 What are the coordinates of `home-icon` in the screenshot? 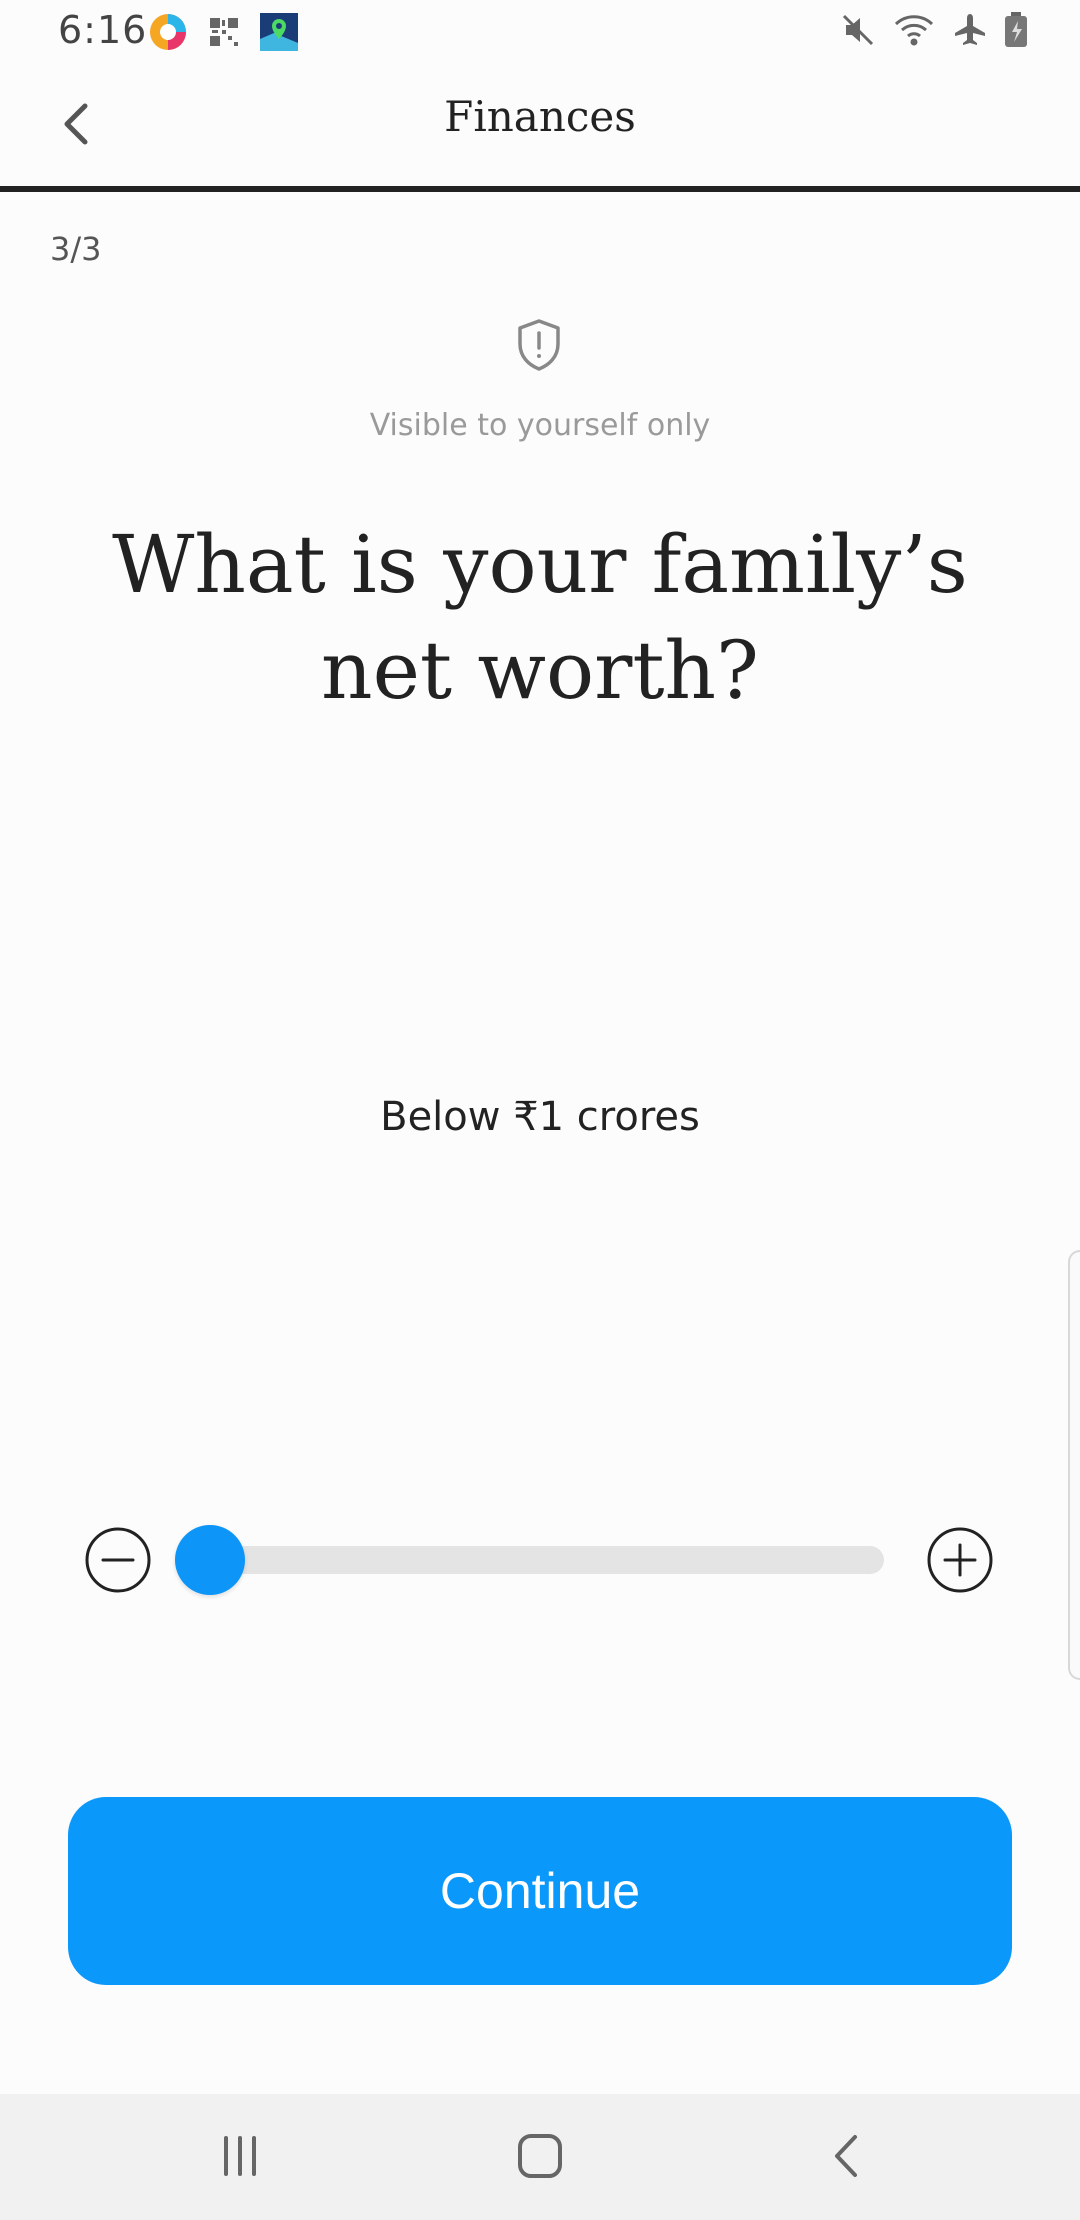 It's located at (540, 2158).